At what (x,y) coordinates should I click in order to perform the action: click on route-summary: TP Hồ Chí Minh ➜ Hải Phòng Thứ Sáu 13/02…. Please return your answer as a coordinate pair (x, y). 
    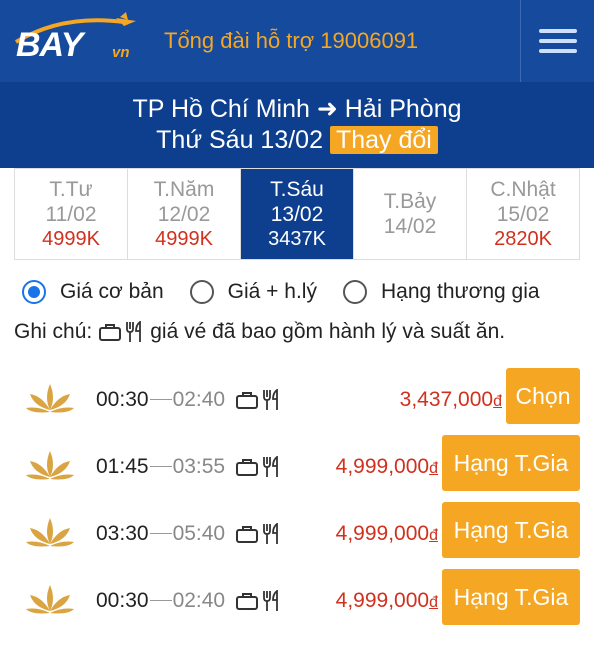
    Looking at the image, I should click on (297, 125).